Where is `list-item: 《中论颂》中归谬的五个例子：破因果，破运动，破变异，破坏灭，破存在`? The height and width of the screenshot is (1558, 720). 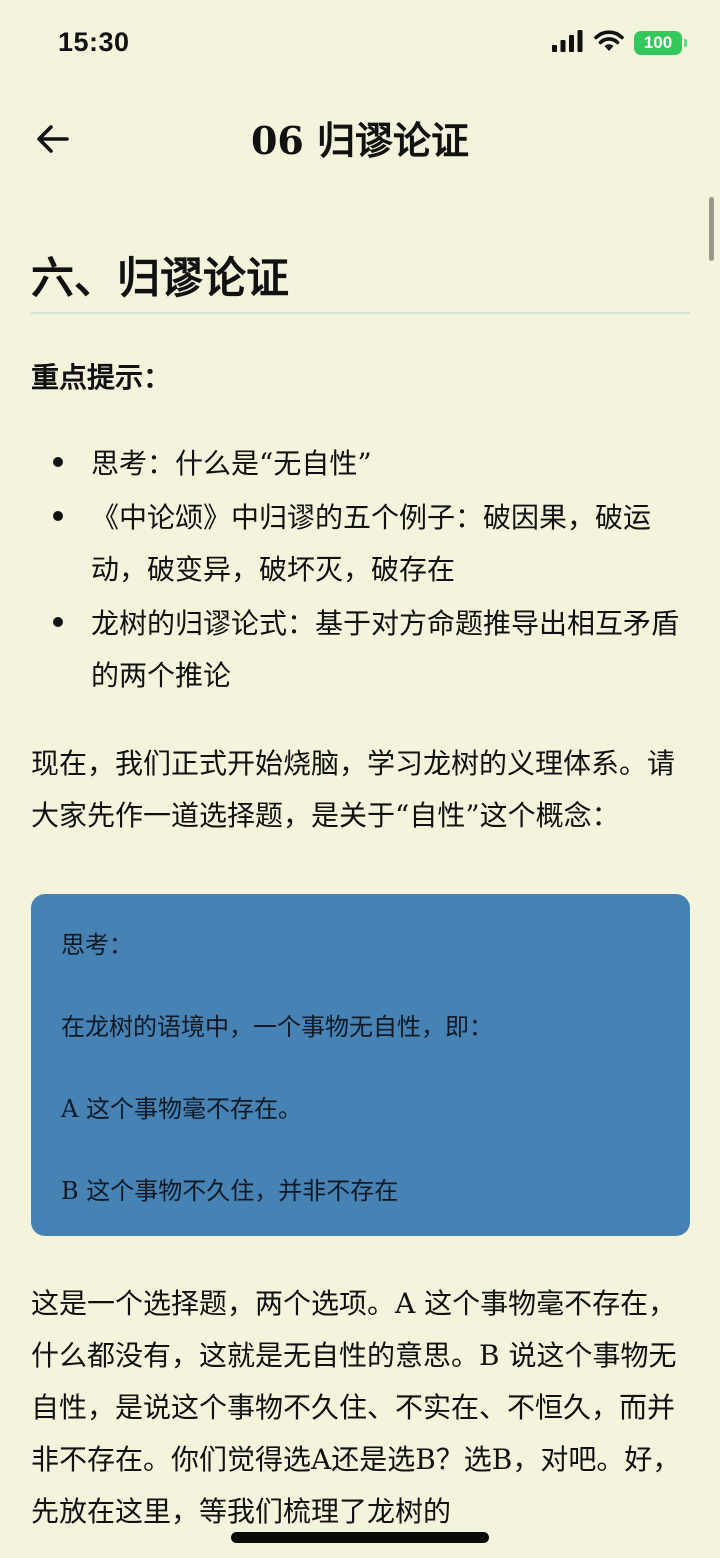 list-item: 《中论颂》中归谬的五个例子：破因果，破运动，破变异，破坏灭，破存在 is located at coordinates (360, 544).